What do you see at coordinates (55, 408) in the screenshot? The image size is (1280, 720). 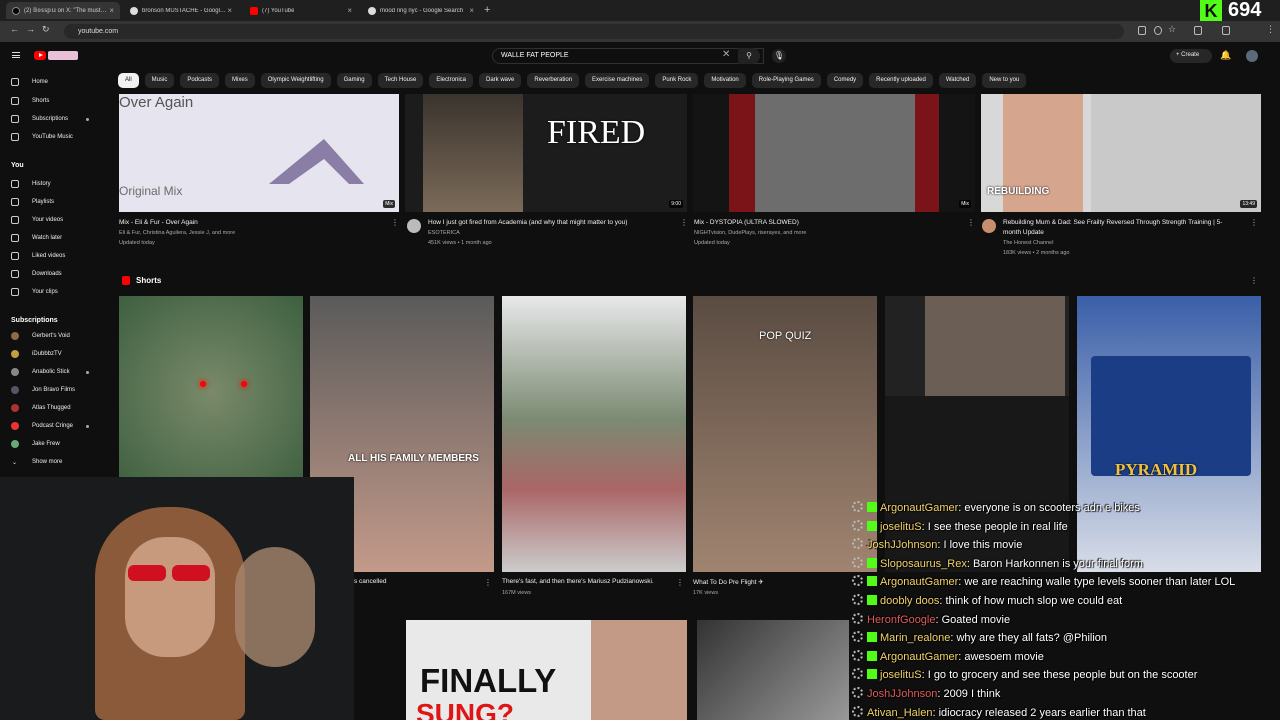 I see `sidebar-item: Atlas Thugged` at bounding box center [55, 408].